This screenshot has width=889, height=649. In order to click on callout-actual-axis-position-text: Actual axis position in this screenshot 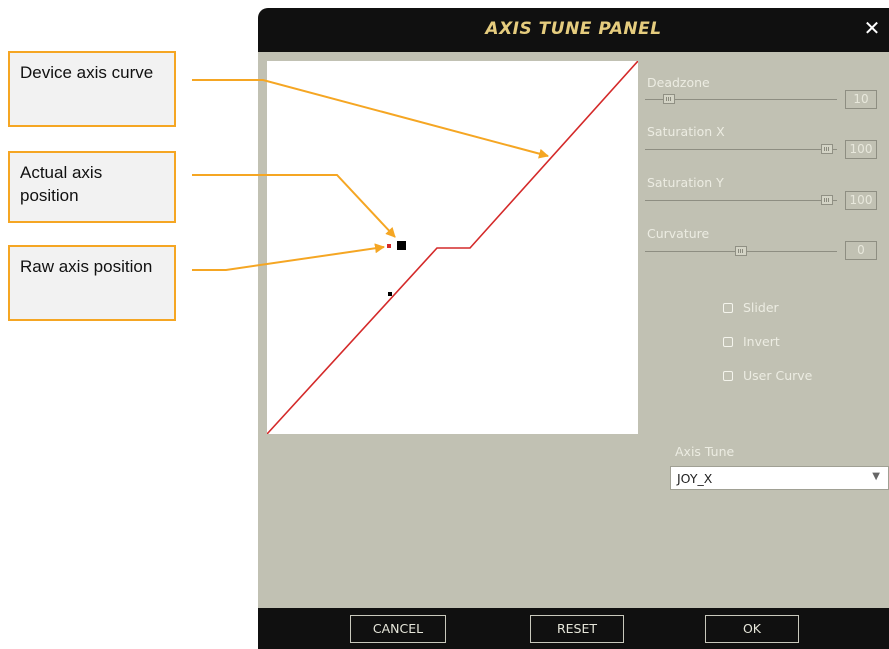, I will do `click(61, 184)`.